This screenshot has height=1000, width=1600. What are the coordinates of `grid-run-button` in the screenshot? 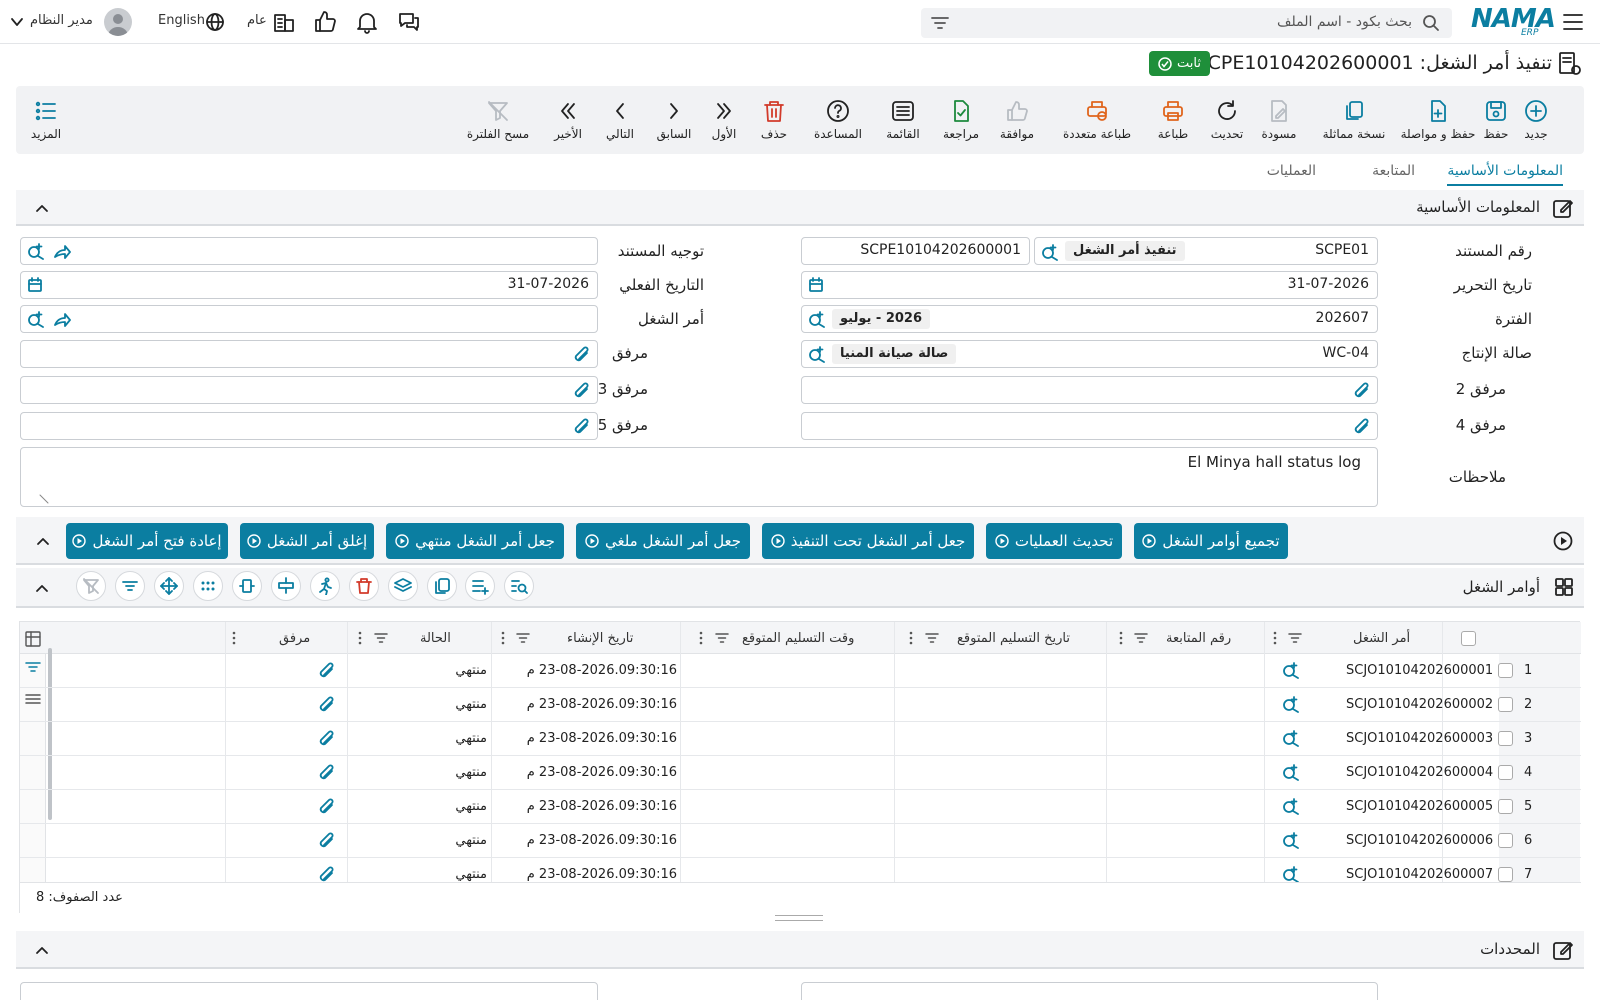 It's located at (325, 586).